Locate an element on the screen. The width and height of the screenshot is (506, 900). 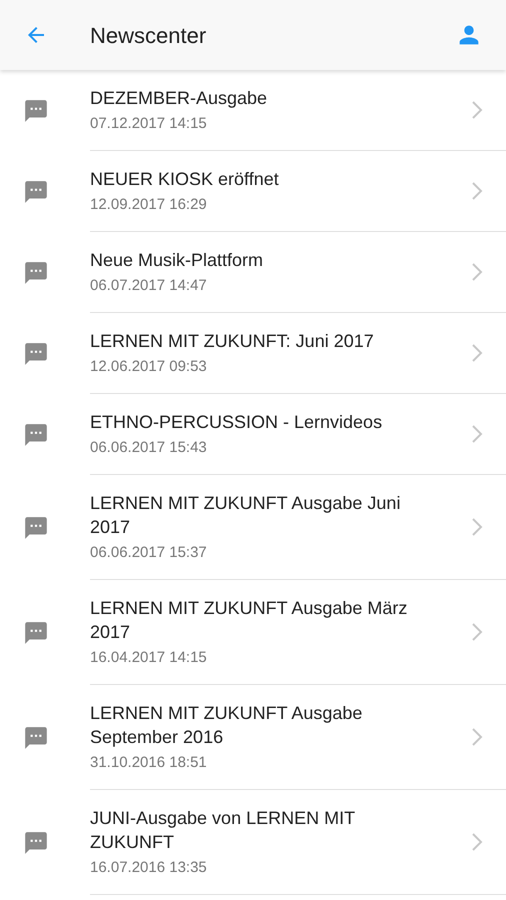
news-item: LERNEN MIT ZUKUNFT Ausgabe März 2017 16.04.2017 14:15 is located at coordinates (253, 632).